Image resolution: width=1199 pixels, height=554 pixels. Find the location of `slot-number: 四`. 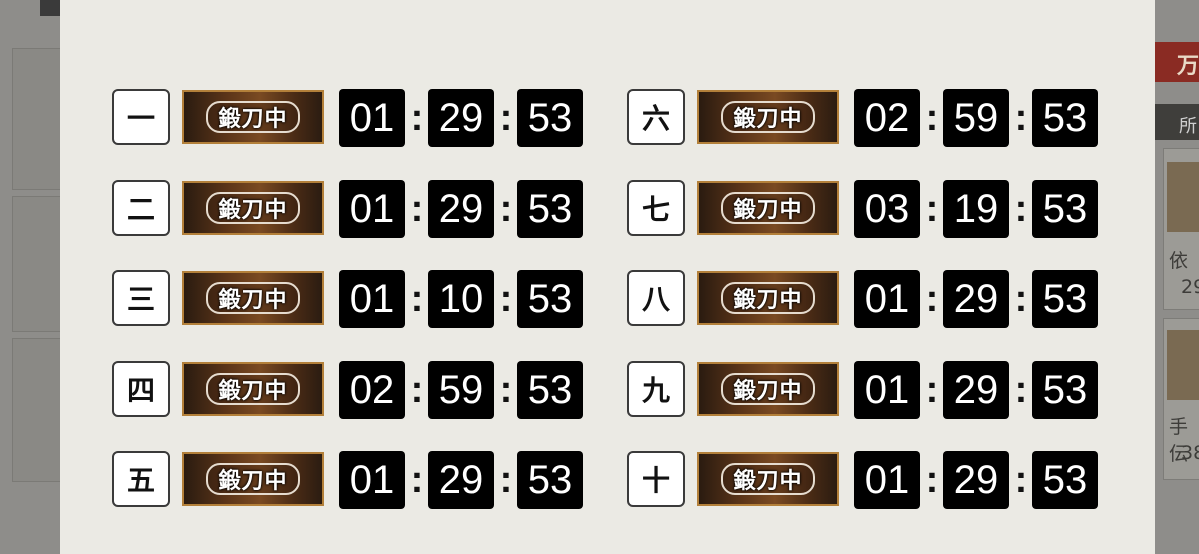

slot-number: 四 is located at coordinates (141, 389).